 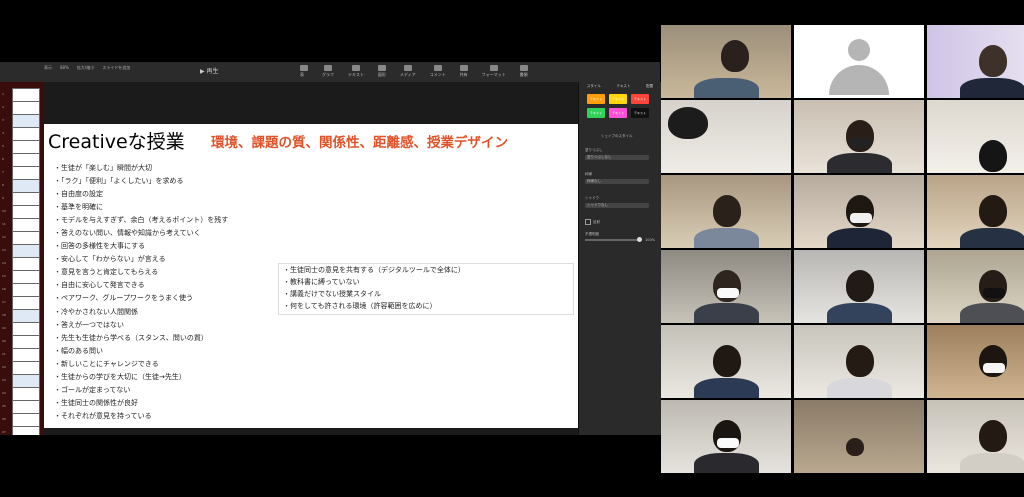 I want to click on toolbar-shape: 図形, so click(x=381, y=71).